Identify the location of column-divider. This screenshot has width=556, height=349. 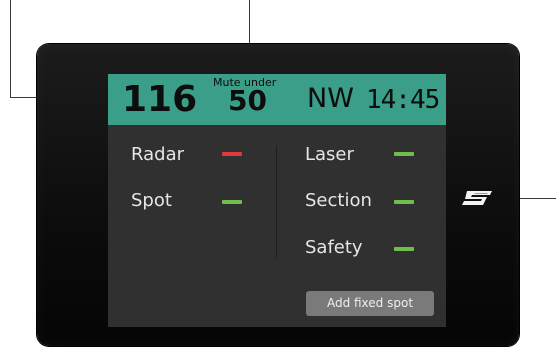
(276, 202).